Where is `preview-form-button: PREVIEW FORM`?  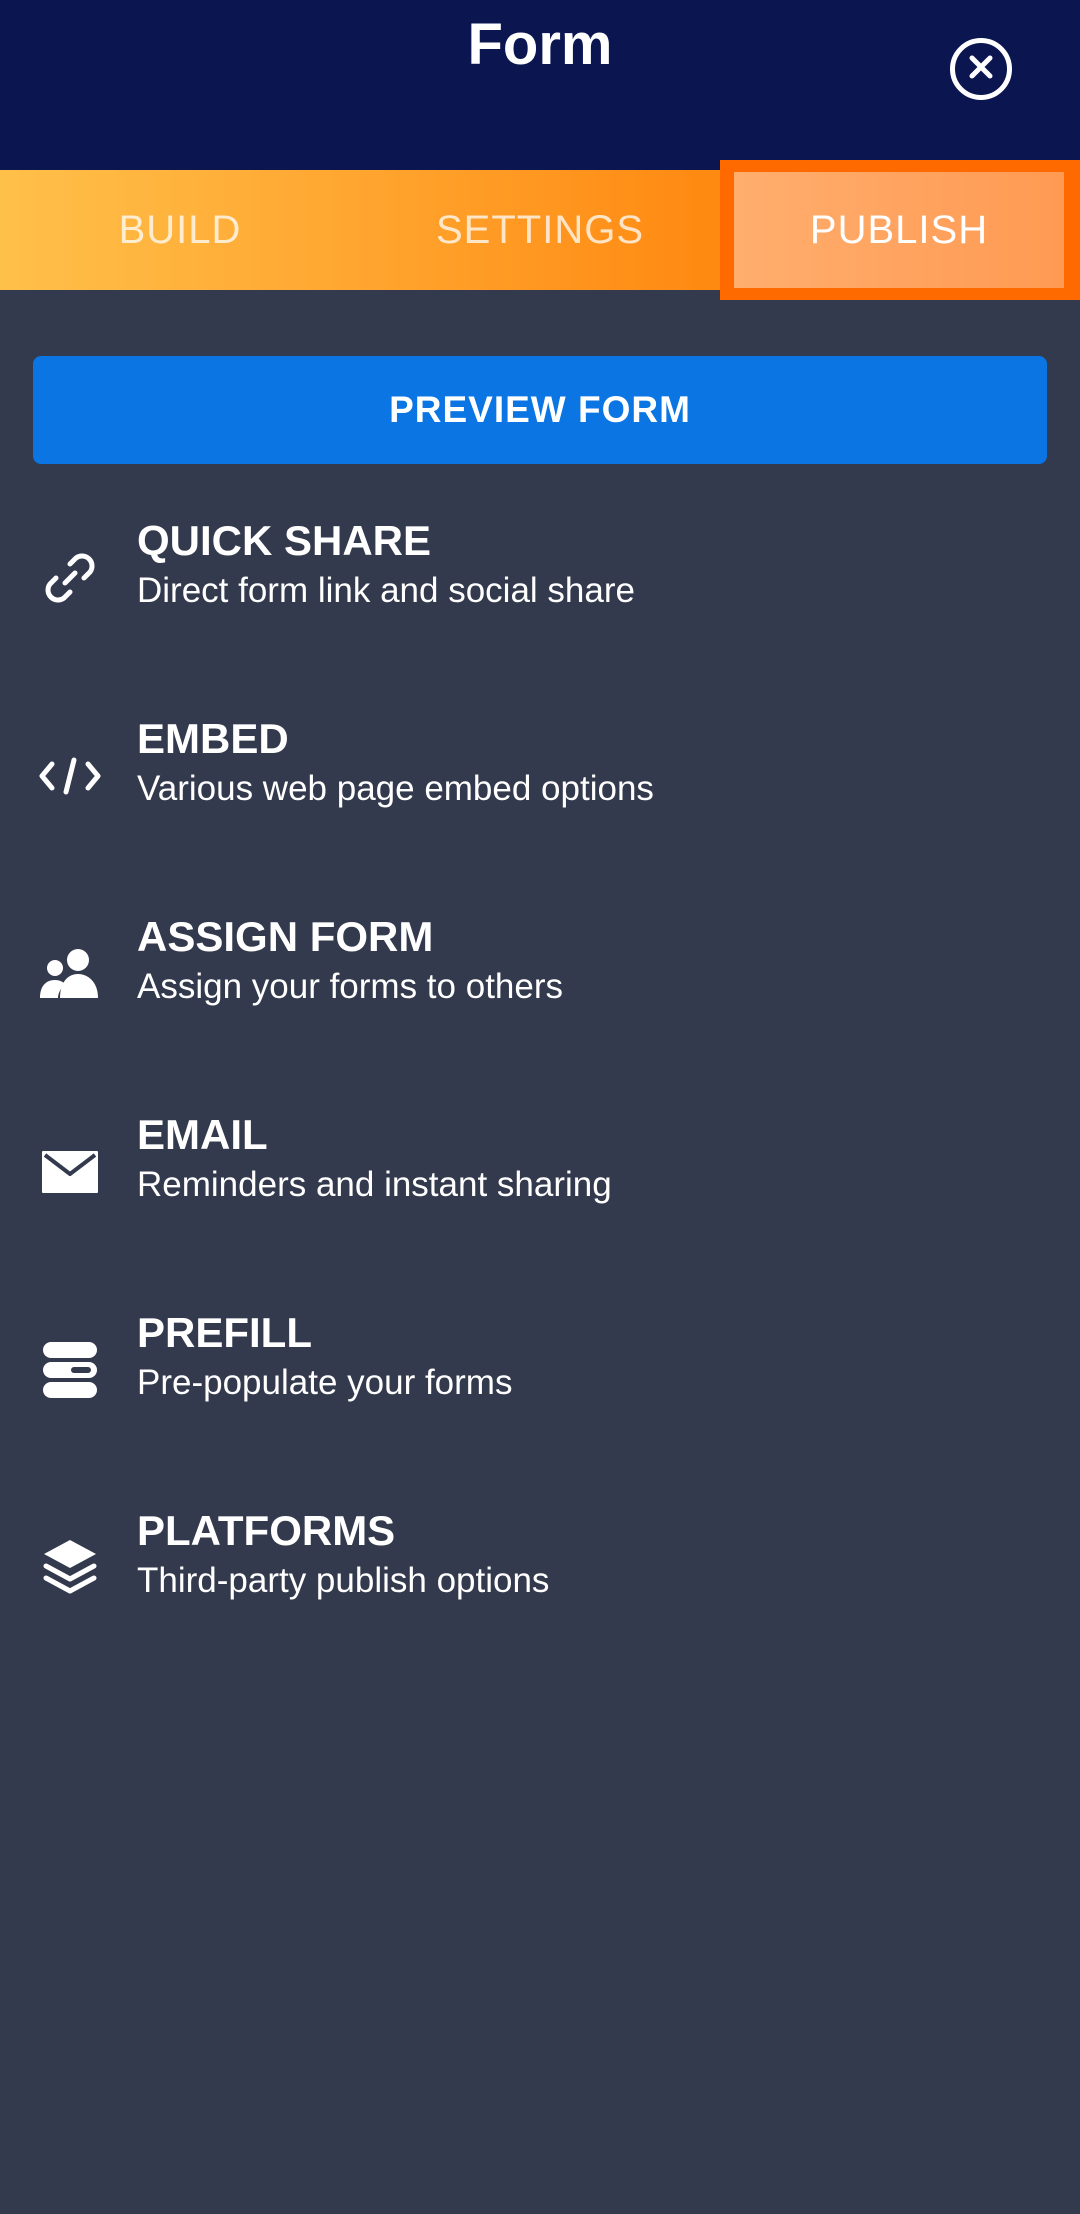 preview-form-button: PREVIEW FORM is located at coordinates (540, 410).